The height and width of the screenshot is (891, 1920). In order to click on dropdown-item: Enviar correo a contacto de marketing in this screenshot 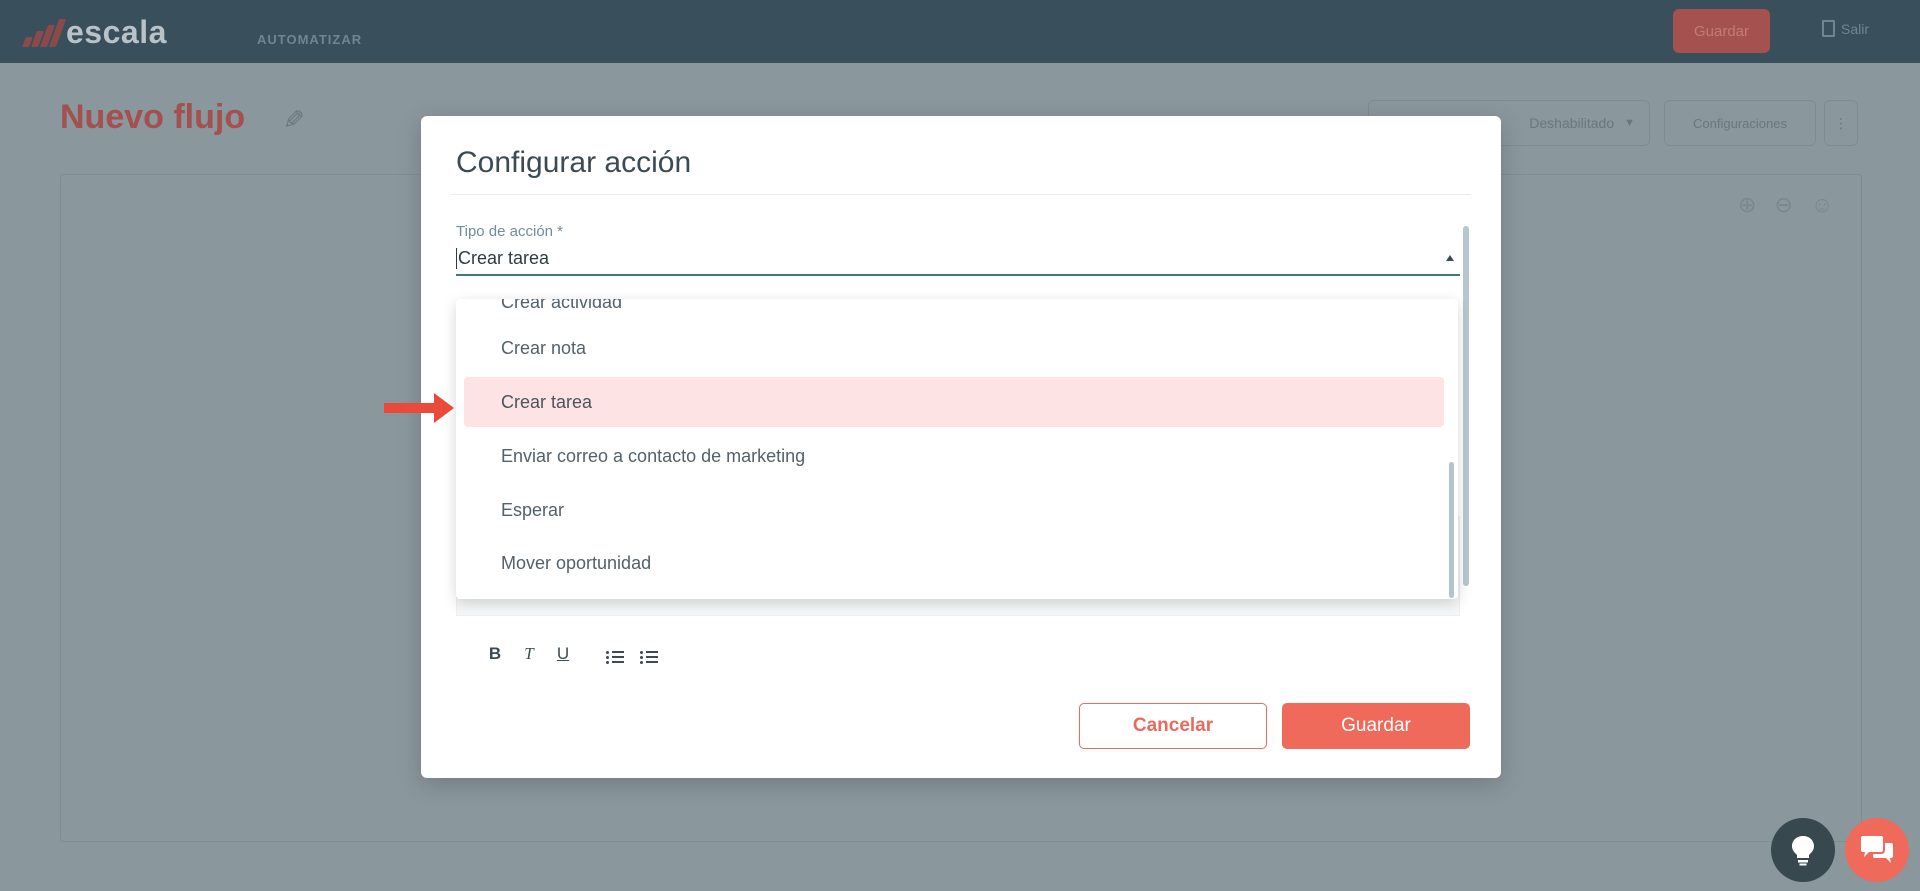, I will do `click(954, 456)`.